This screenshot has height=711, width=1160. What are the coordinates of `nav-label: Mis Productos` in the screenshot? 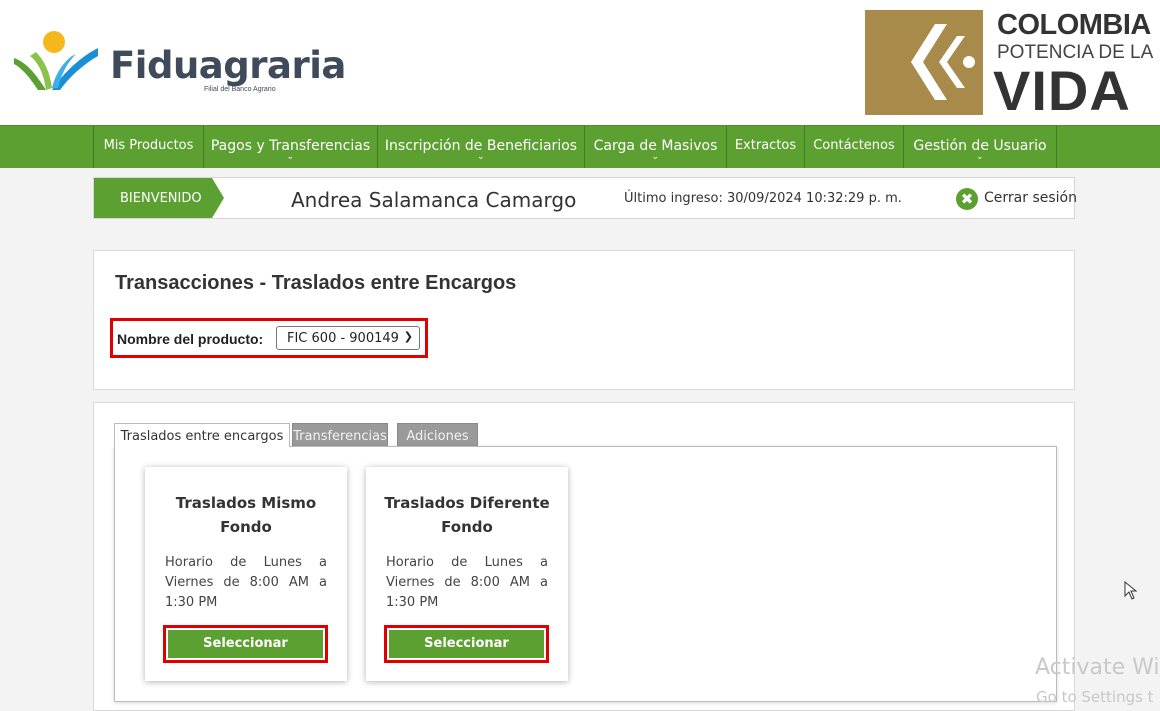 It's located at (148, 145).